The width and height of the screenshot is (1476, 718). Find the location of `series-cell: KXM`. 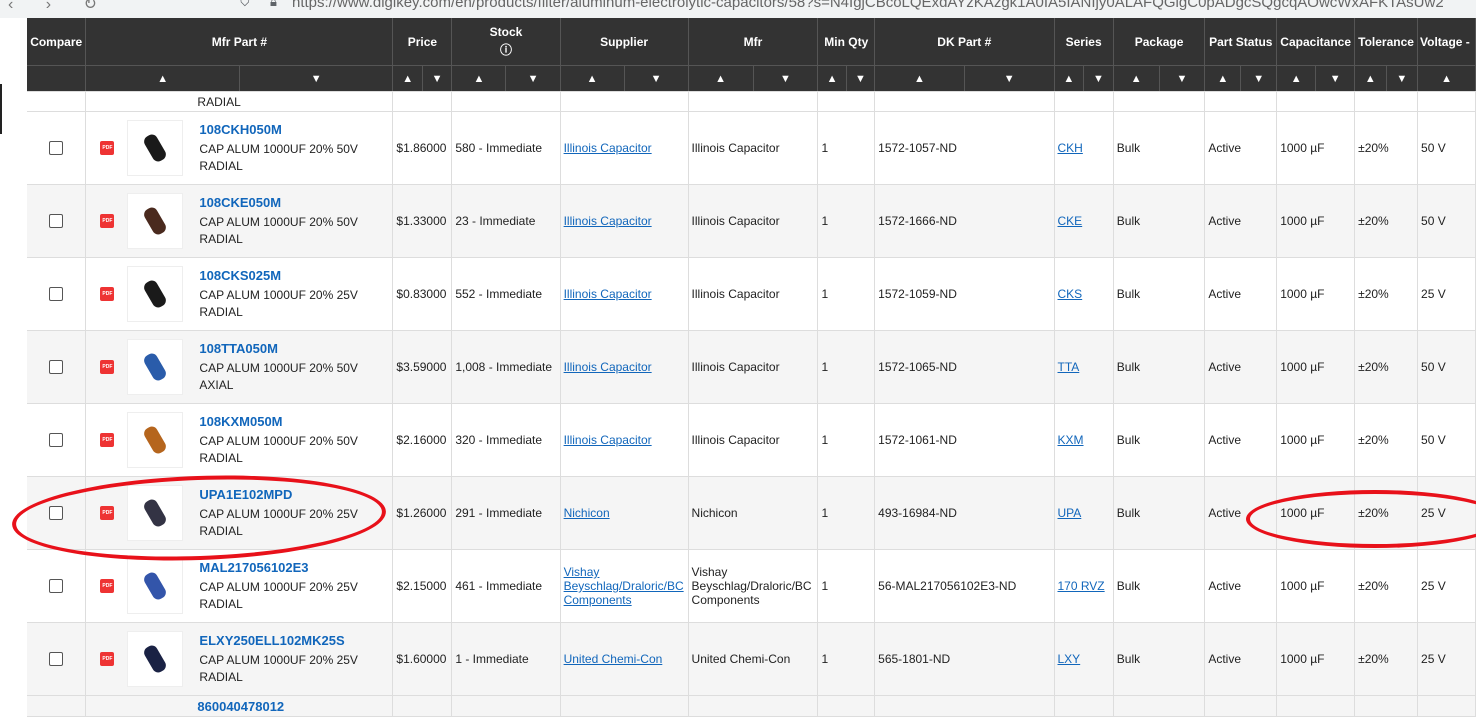

series-cell: KXM is located at coordinates (1084, 440).